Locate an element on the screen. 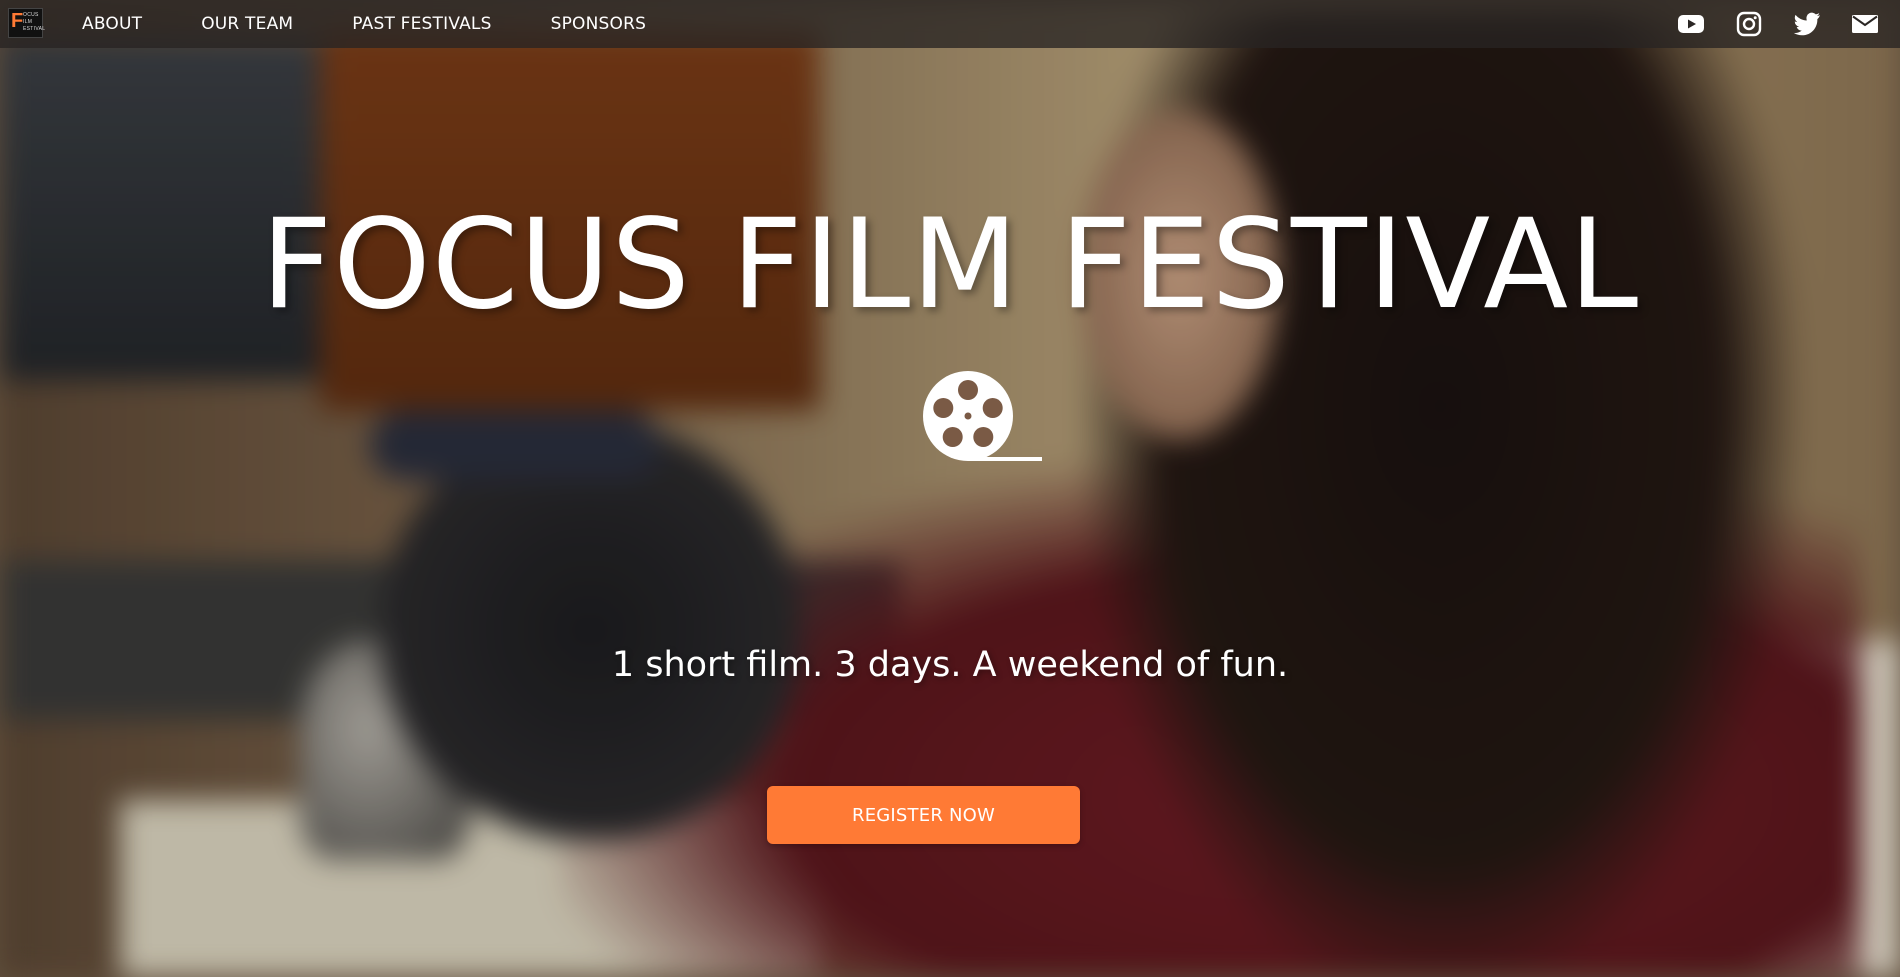  mail-icon is located at coordinates (1865, 24).